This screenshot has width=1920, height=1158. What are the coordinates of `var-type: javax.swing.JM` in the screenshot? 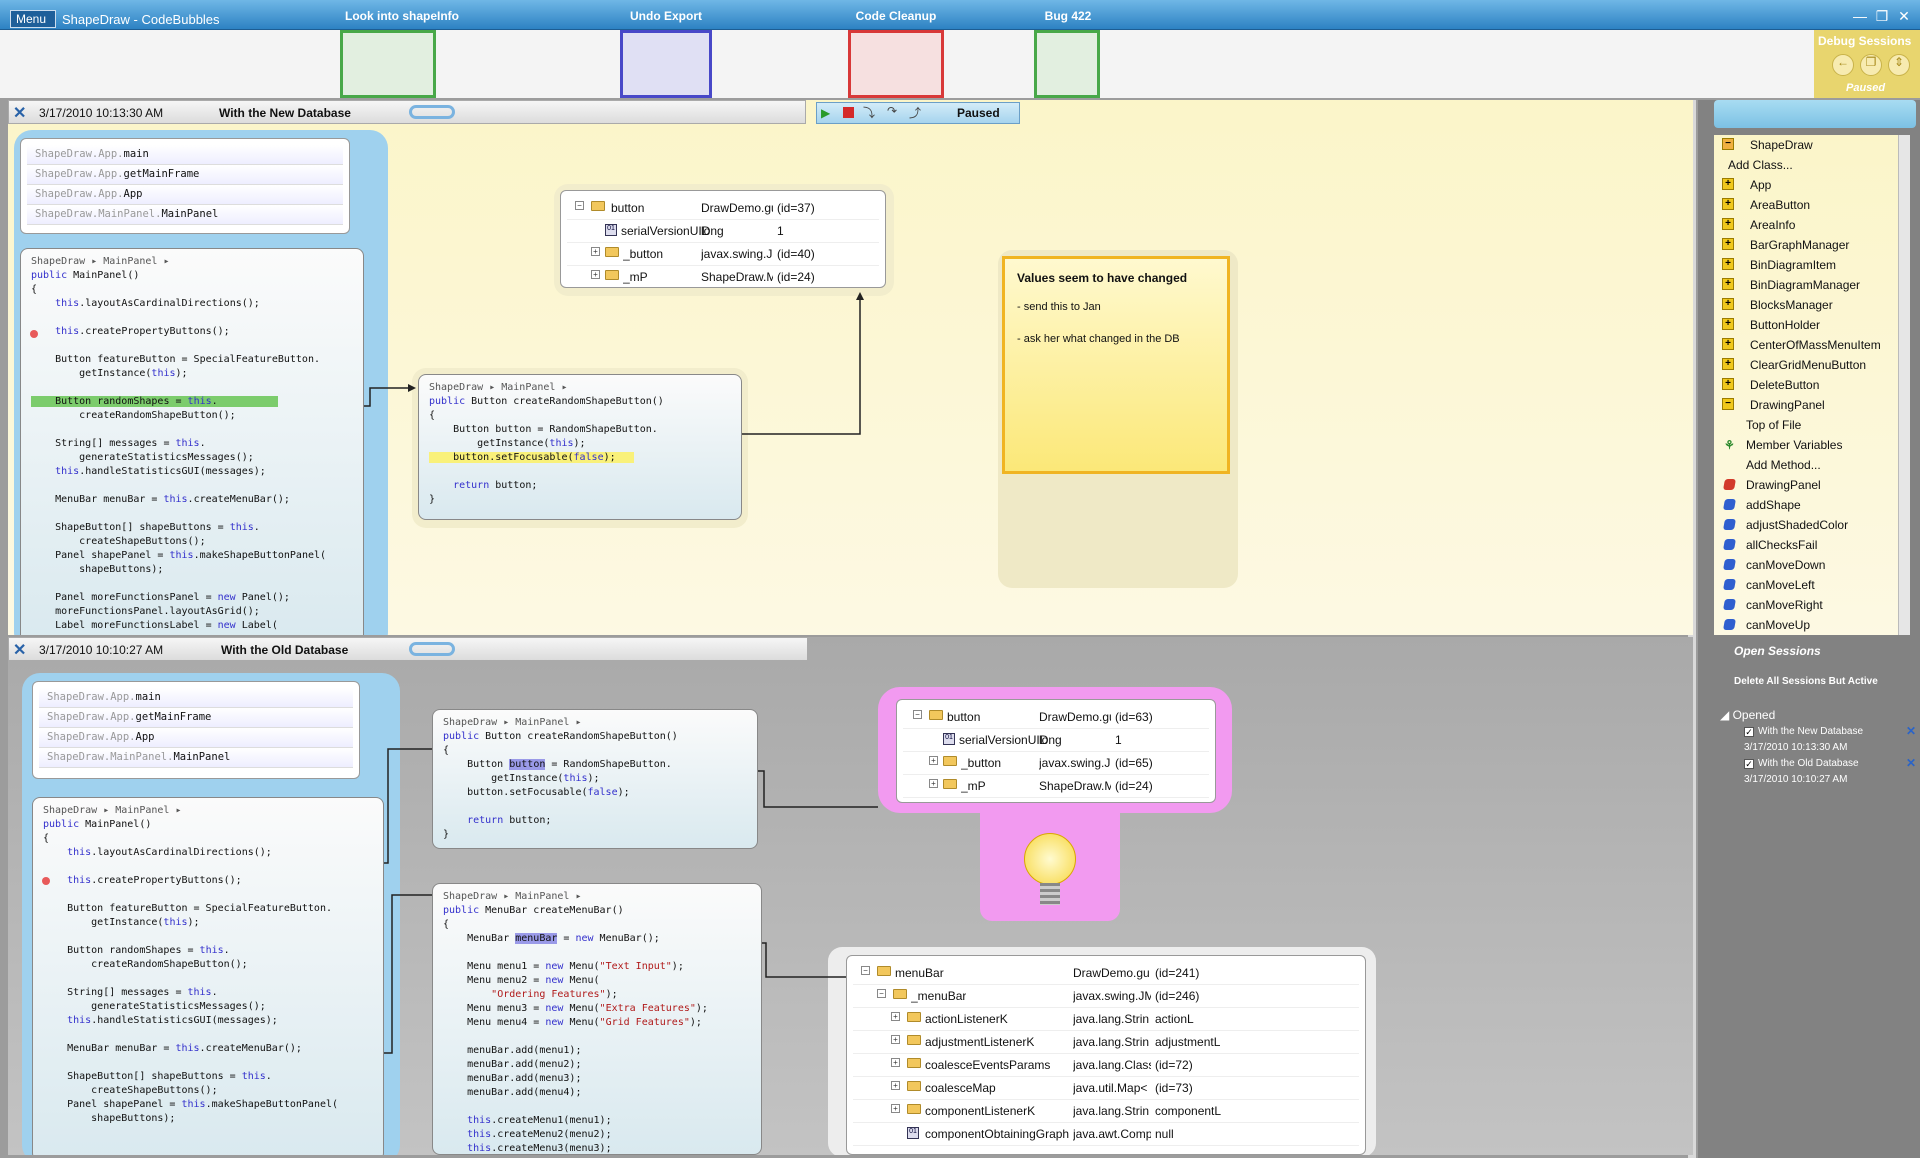 It's located at (1112, 996).